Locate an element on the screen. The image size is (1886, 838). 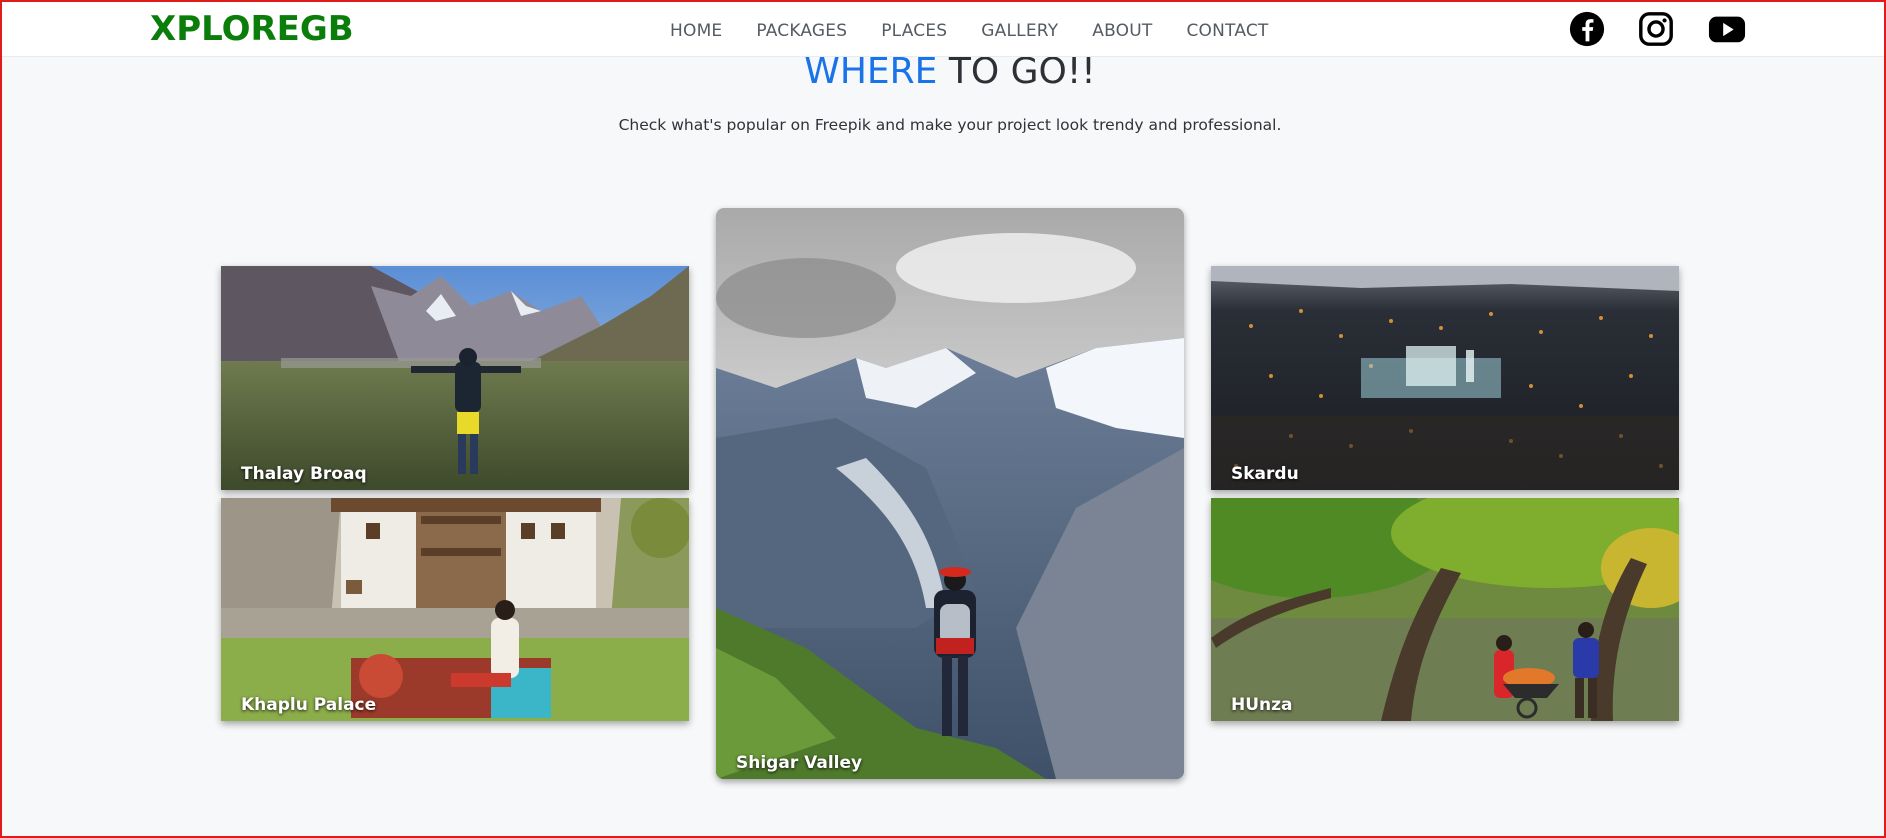
heading-accent: WHERE is located at coordinates (871, 71).